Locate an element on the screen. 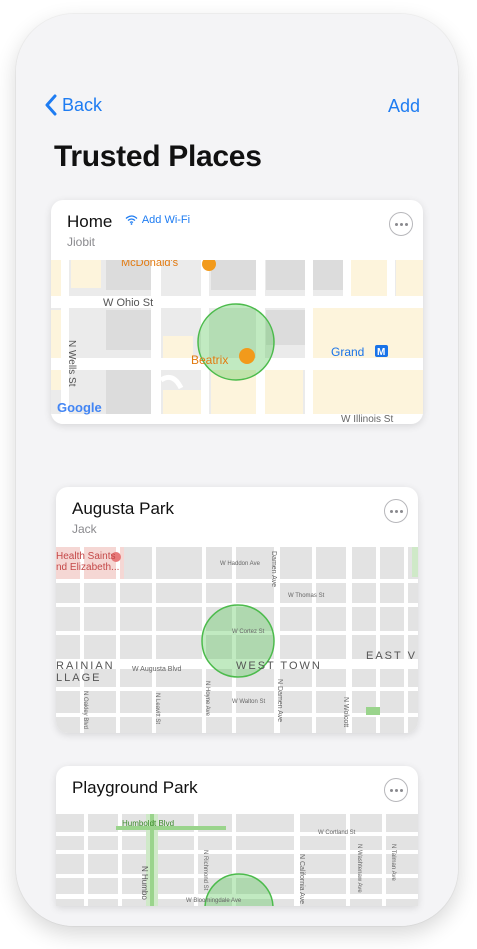 The image size is (477, 949). map-label-wolcott: N Wolcott is located at coordinates (345, 712).